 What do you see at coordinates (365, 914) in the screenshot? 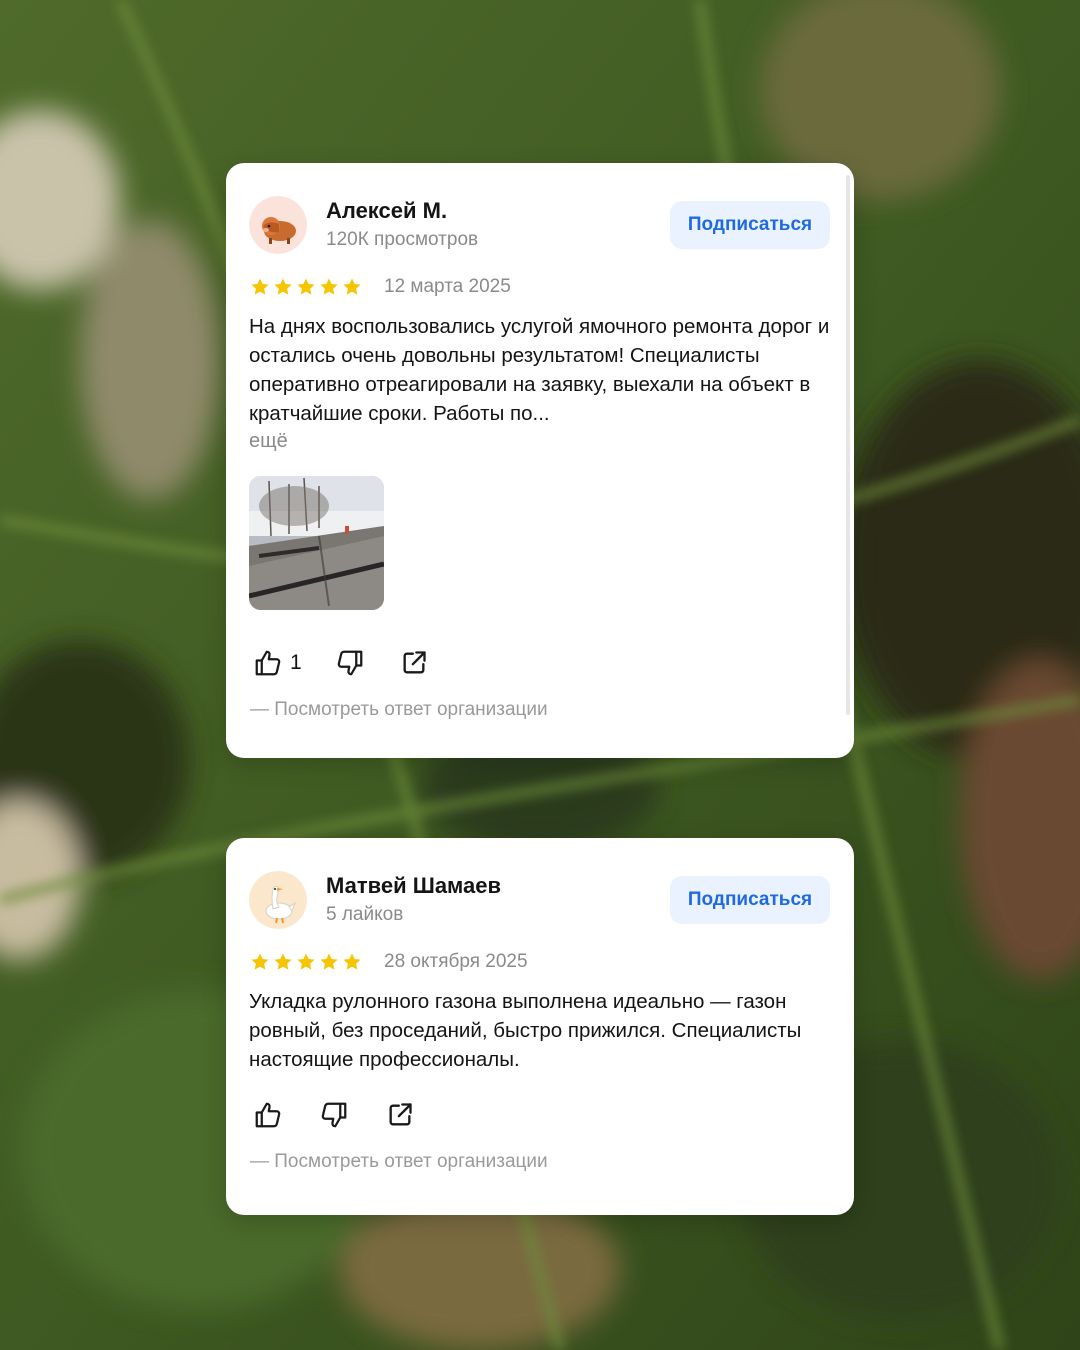
I see `author-stats: 5 лайков` at bounding box center [365, 914].